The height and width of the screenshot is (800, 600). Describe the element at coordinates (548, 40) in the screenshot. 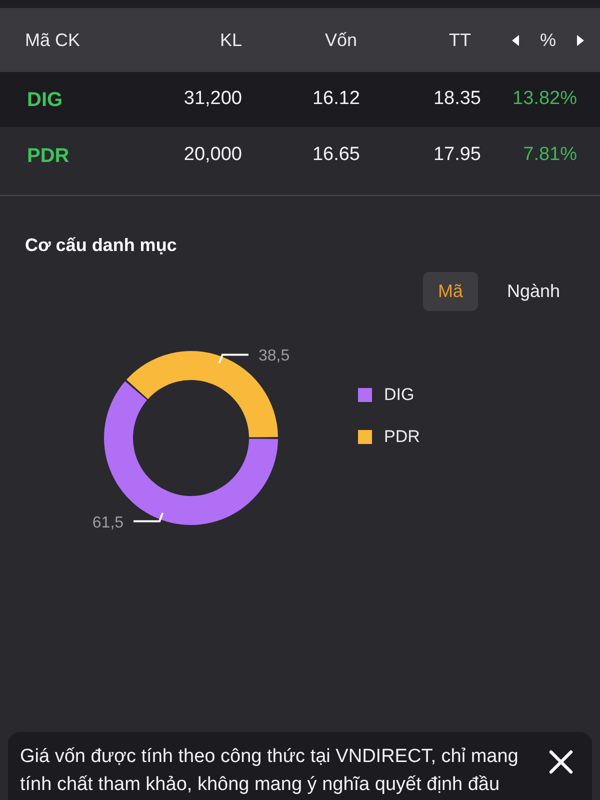

I see `column-header: %` at that location.